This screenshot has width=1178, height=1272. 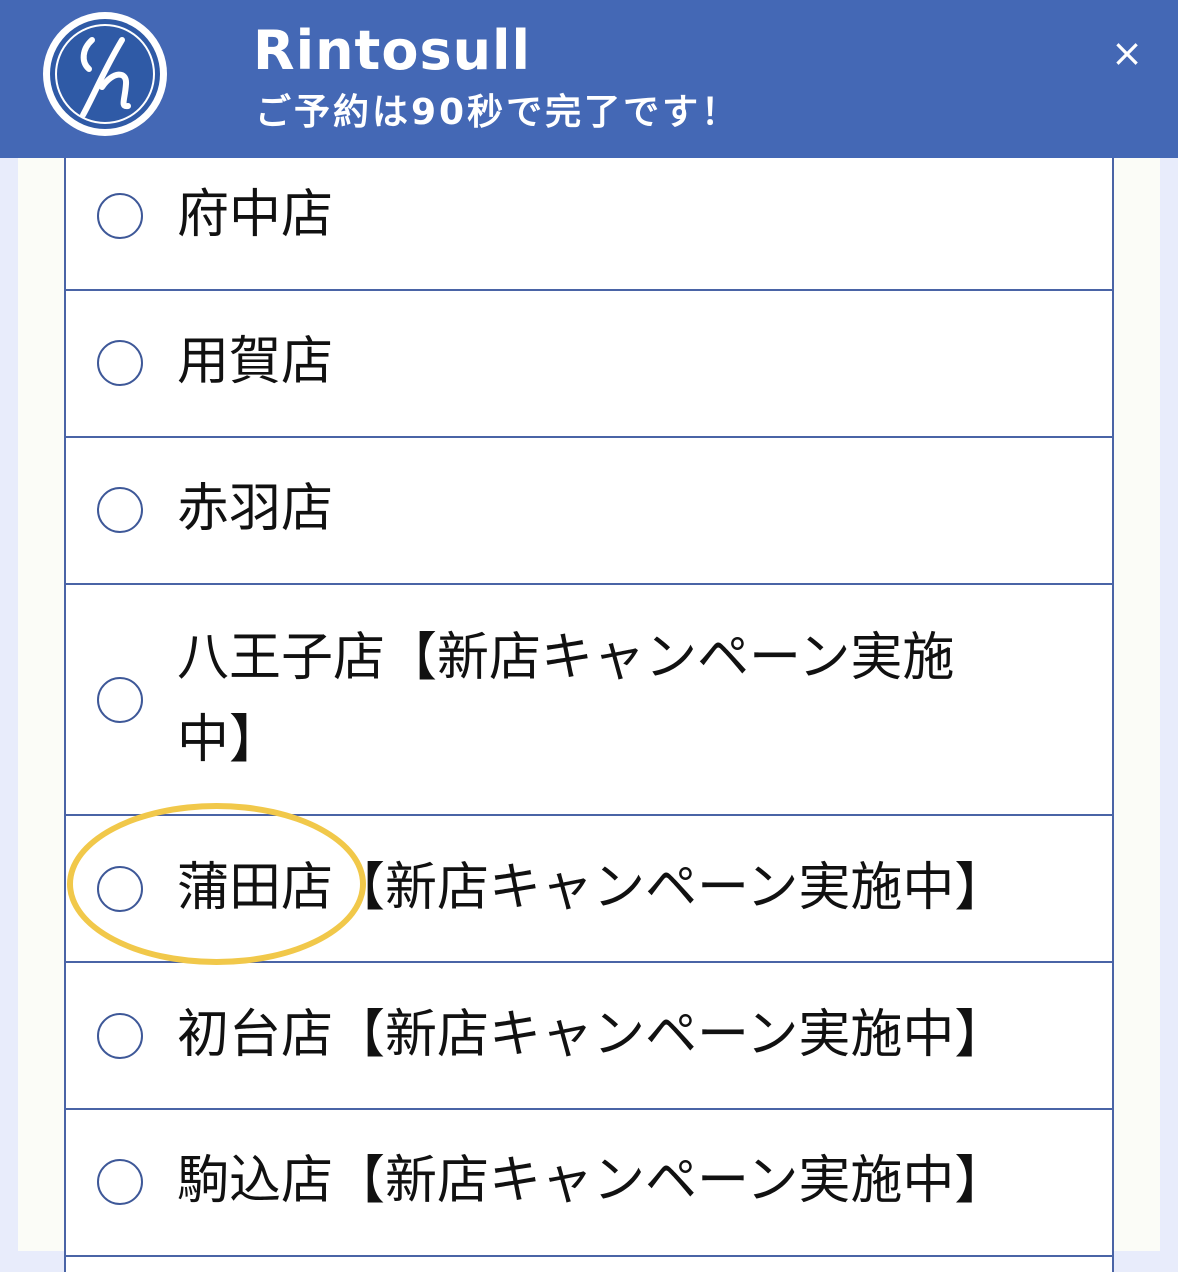 I want to click on store-option-kamata: 蒲田店【新店キャンペーン実施中】, so click(x=589, y=889).